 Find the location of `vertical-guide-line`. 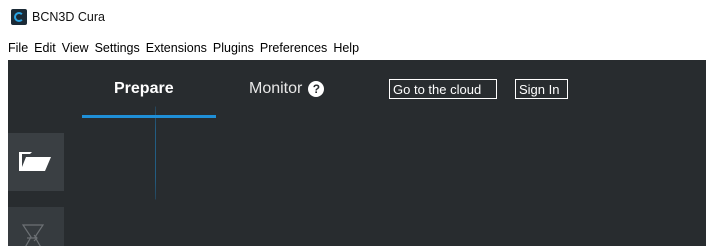

vertical-guide-line is located at coordinates (155, 153).